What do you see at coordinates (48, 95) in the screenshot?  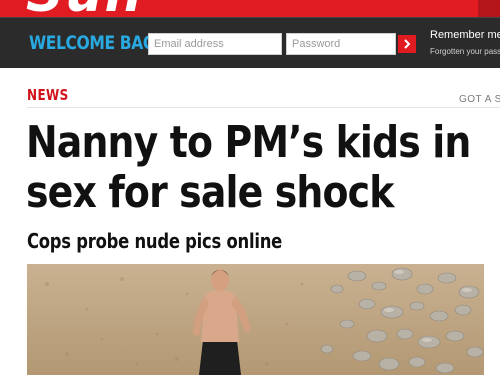 I see `section-label-news: NEWS` at bounding box center [48, 95].